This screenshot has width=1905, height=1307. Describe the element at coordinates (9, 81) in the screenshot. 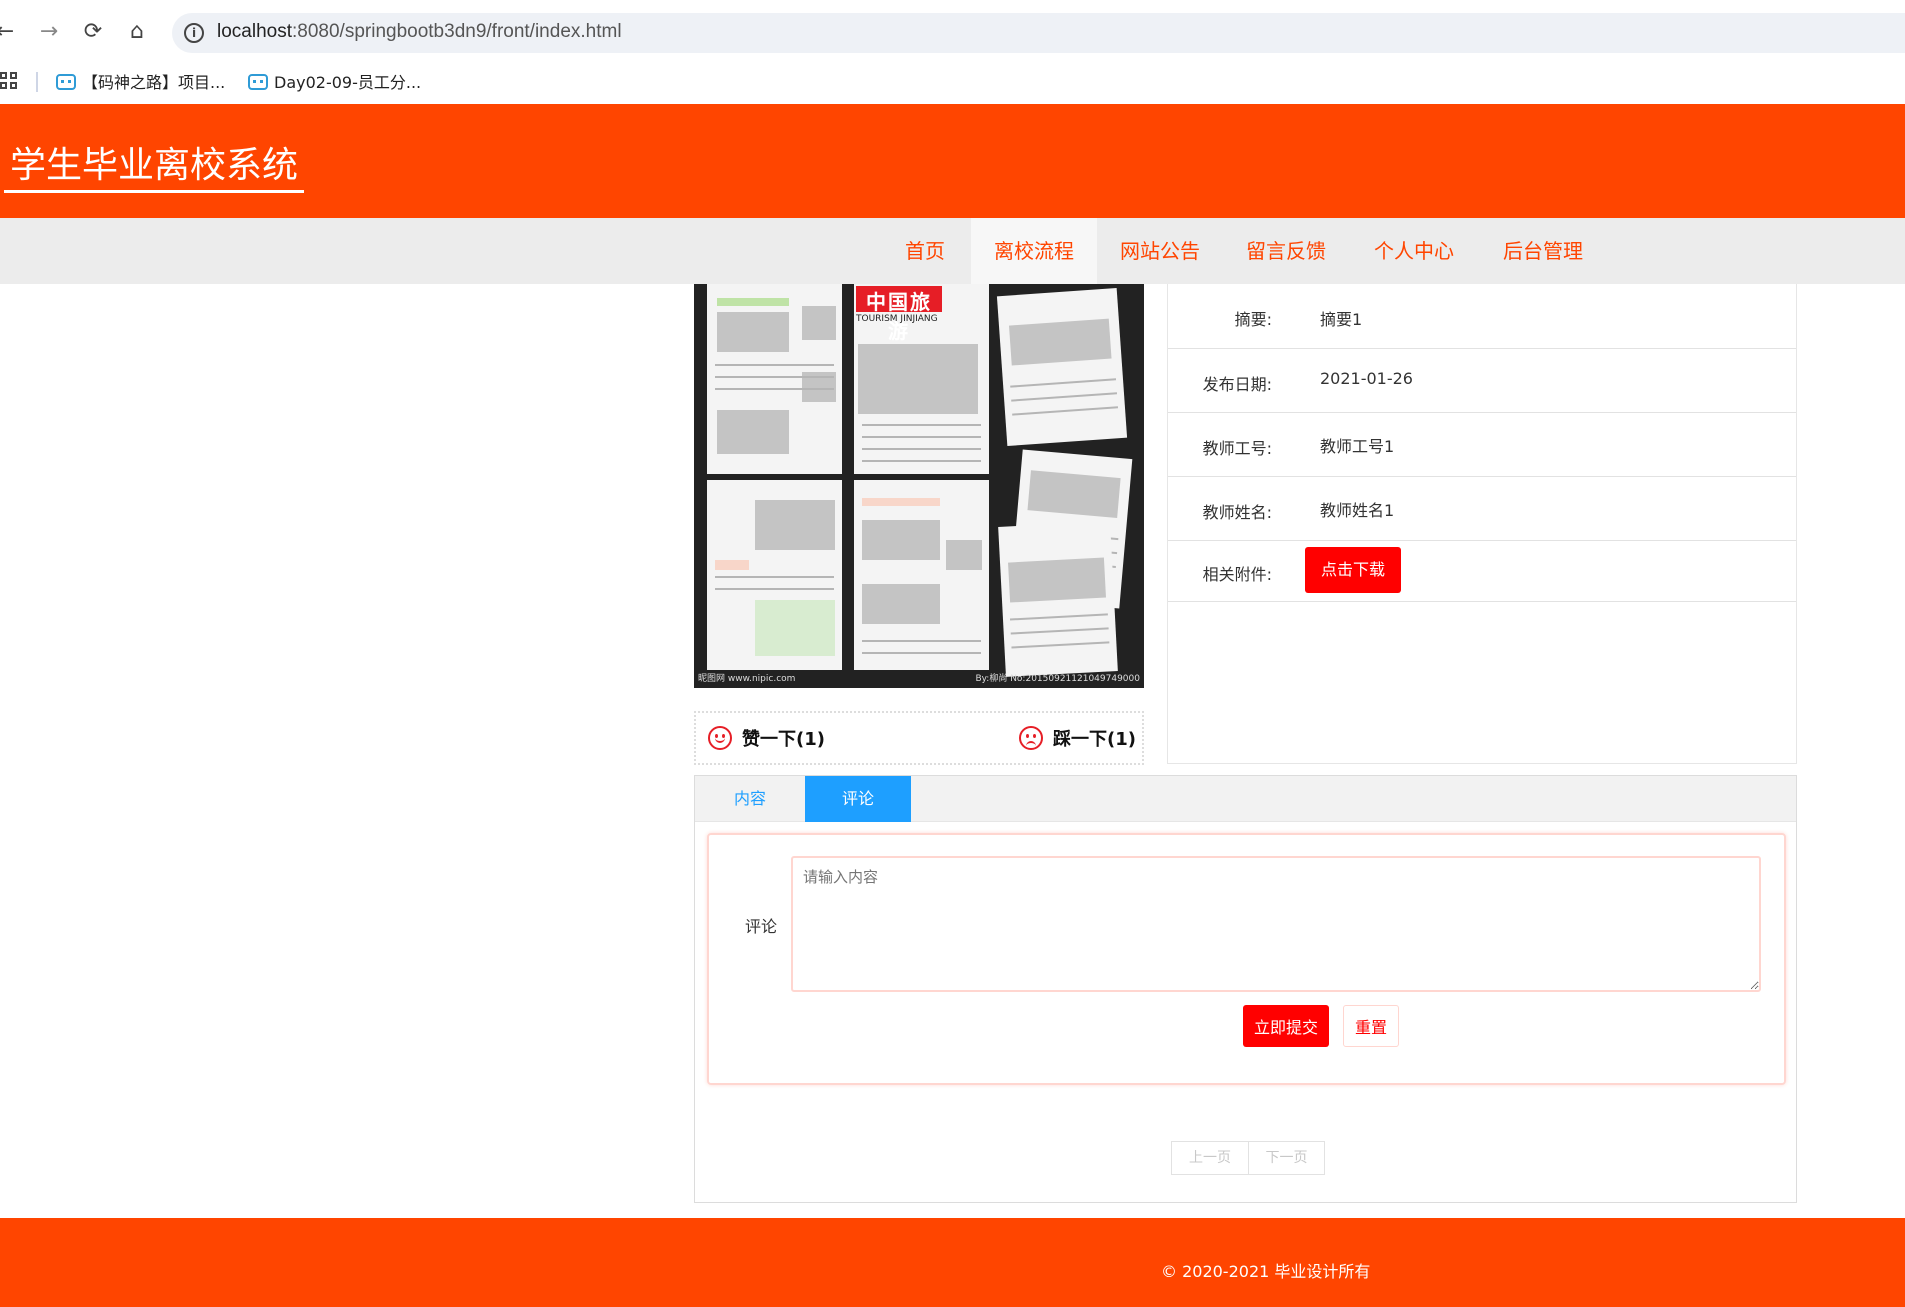

I see `apps-grid-icon` at that location.